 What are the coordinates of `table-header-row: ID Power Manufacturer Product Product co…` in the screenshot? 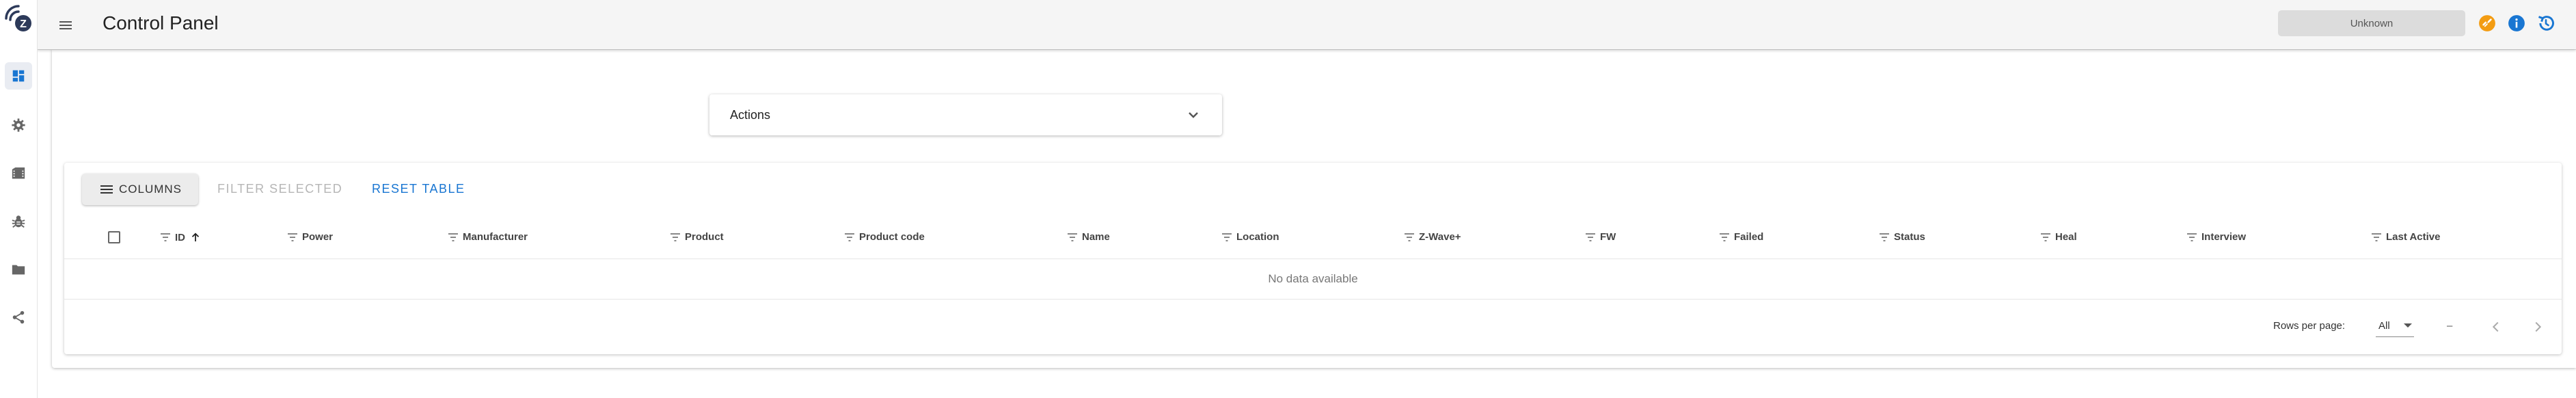 It's located at (1313, 238).